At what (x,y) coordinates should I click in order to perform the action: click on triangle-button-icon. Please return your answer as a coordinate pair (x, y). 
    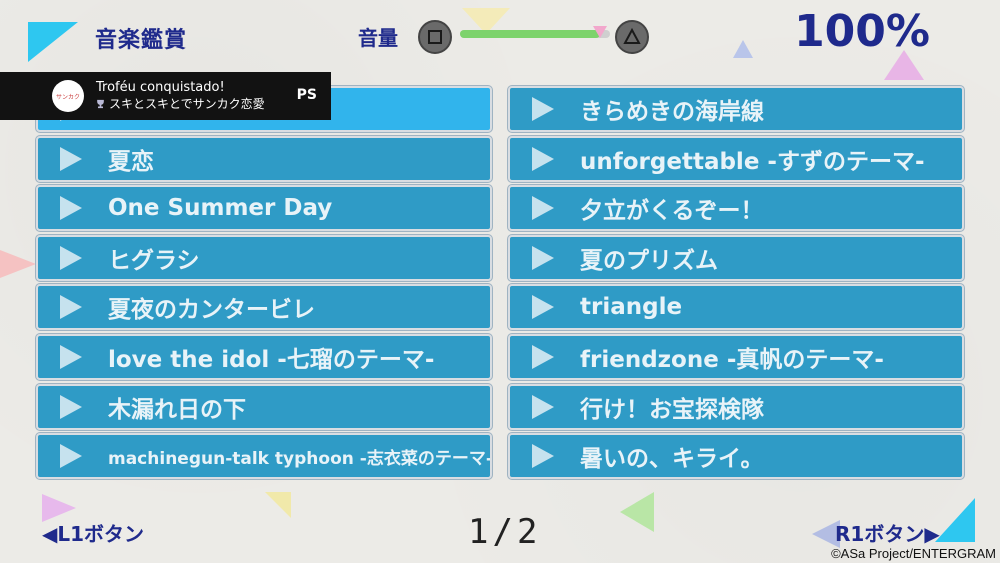
    Looking at the image, I should click on (632, 37).